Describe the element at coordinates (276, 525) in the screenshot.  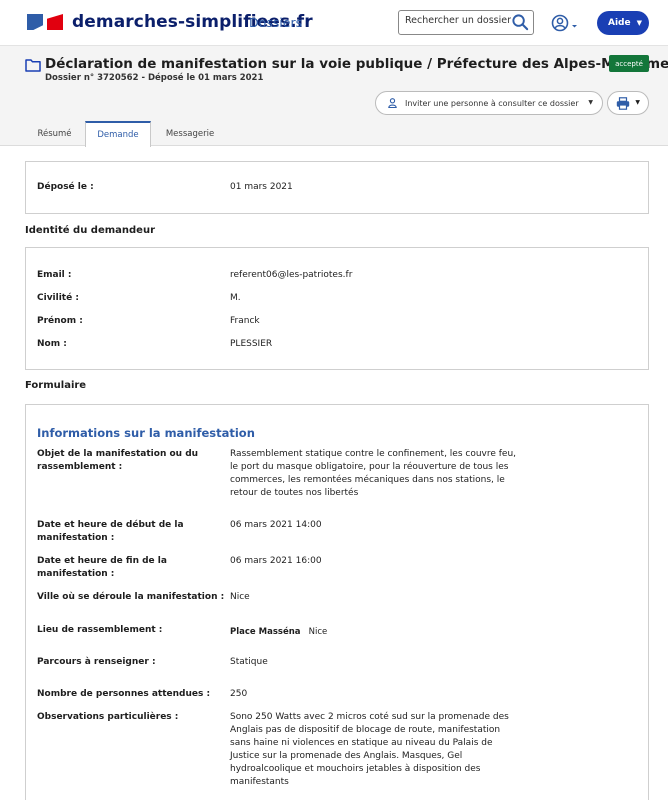
I see `field-value: 06 mars 2021 14:00` at that location.